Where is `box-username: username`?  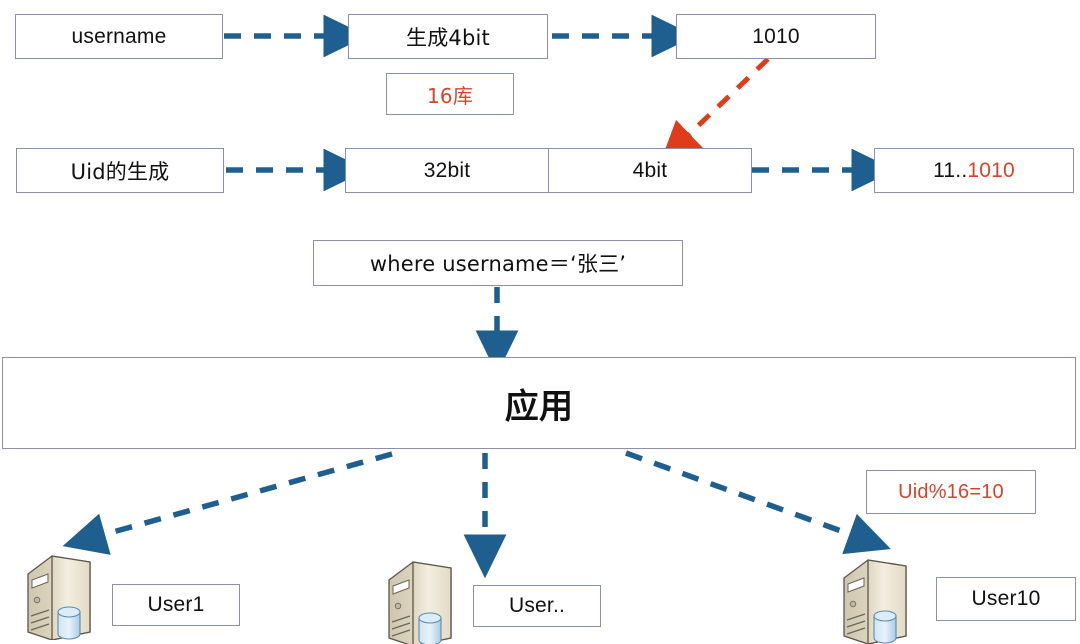
box-username: username is located at coordinates (119, 36).